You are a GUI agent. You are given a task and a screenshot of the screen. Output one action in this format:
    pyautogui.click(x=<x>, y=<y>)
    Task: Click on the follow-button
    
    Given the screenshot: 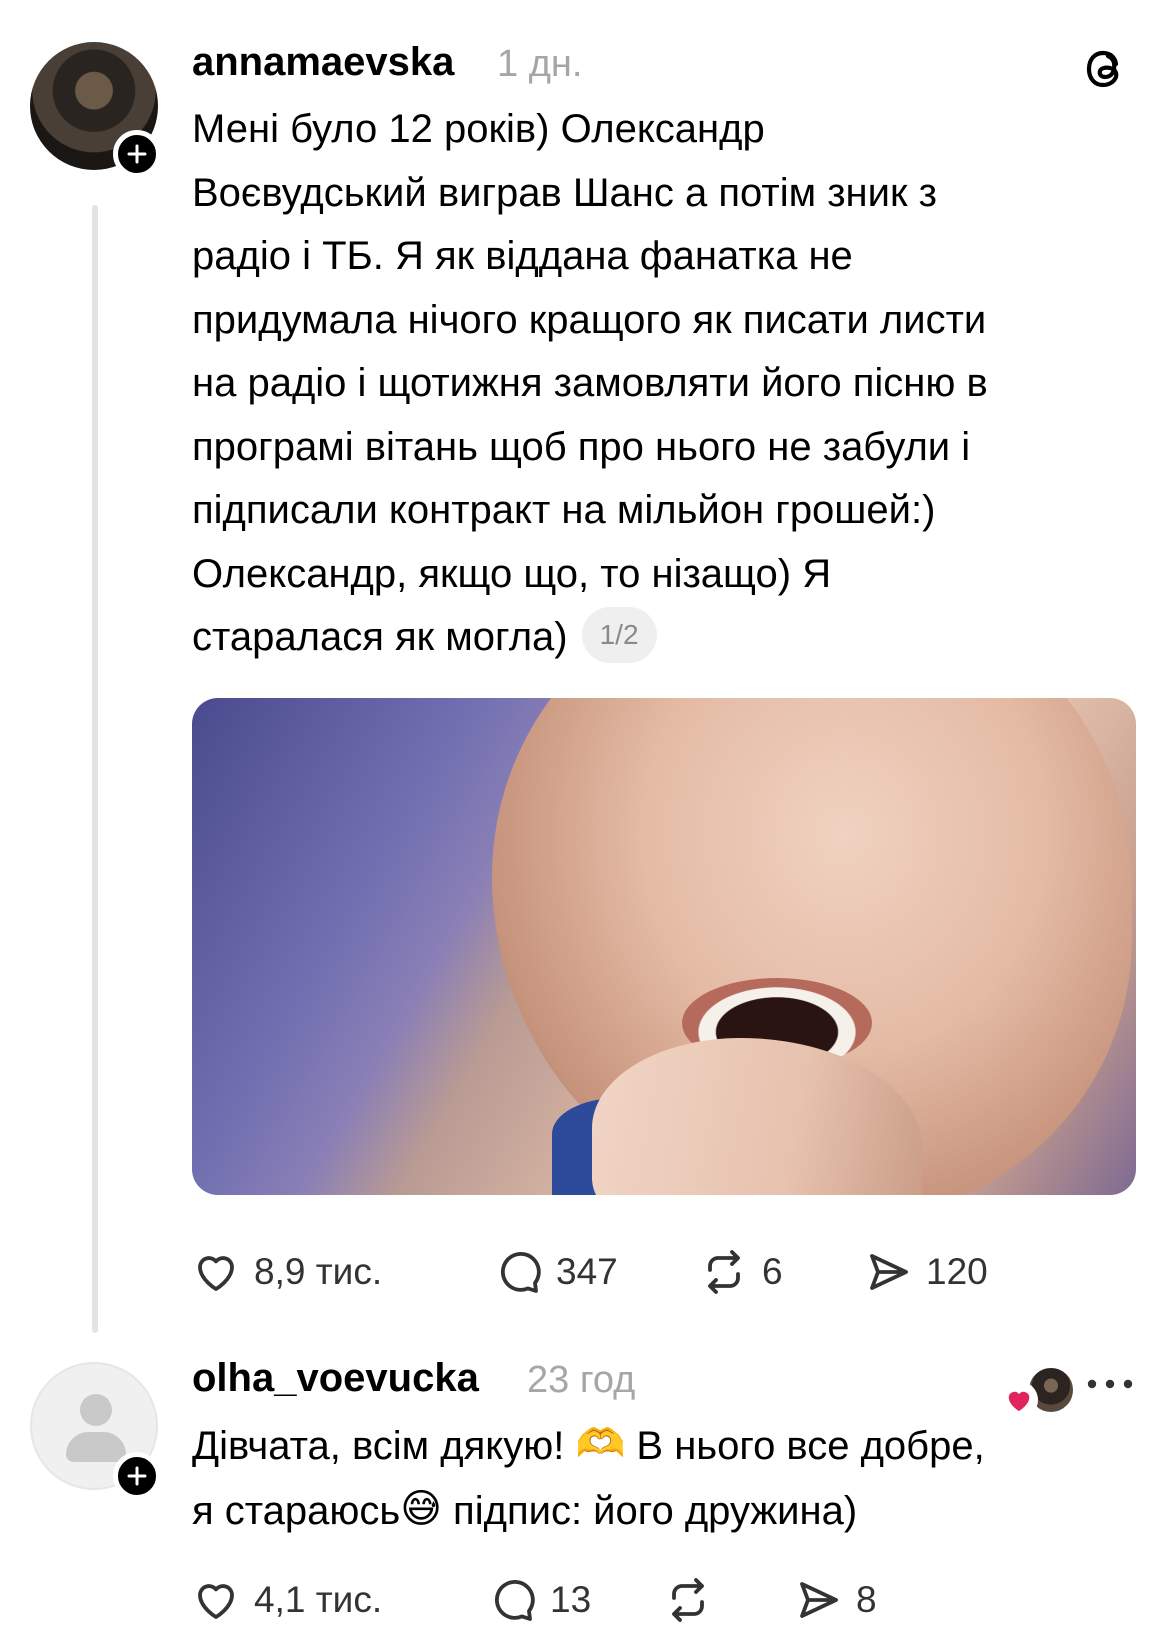 What is the action you would take?
    pyautogui.click(x=137, y=154)
    